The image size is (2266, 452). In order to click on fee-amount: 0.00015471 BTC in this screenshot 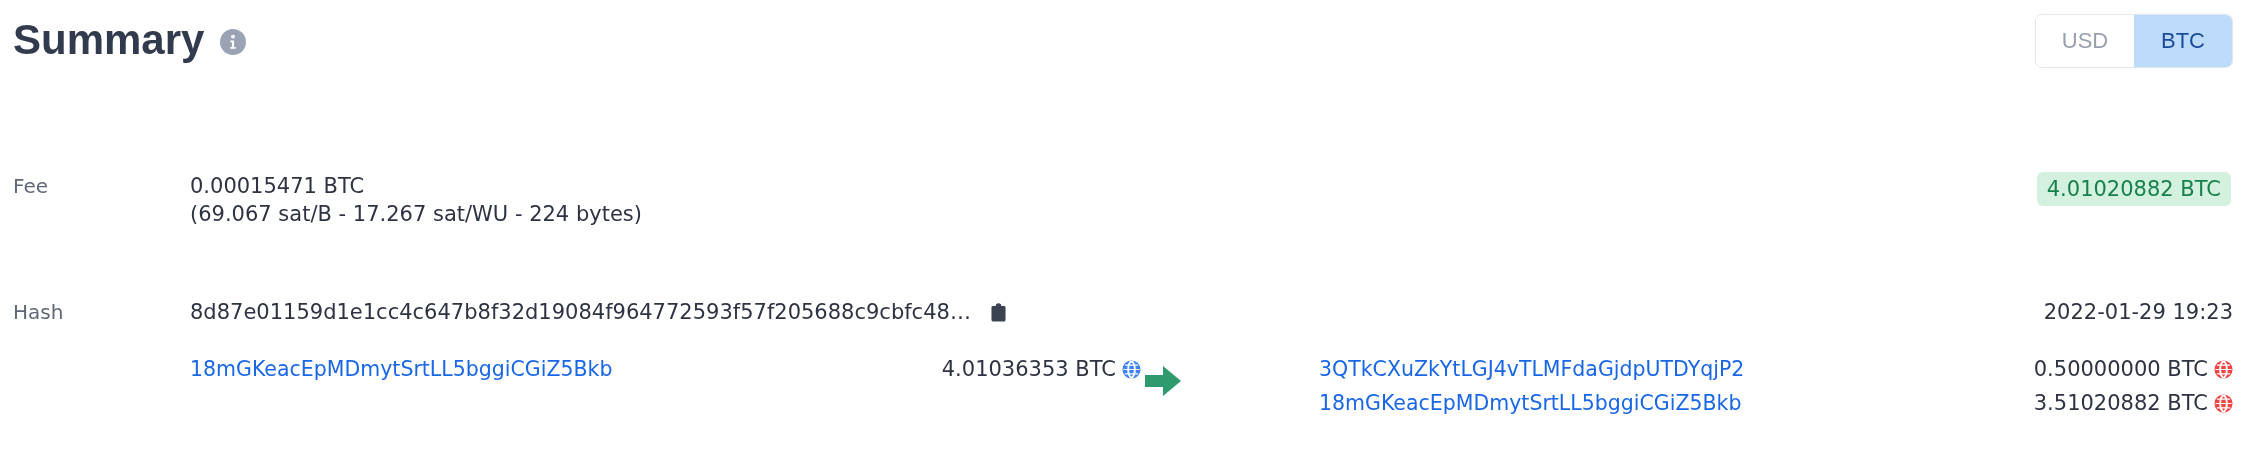, I will do `click(278, 186)`.